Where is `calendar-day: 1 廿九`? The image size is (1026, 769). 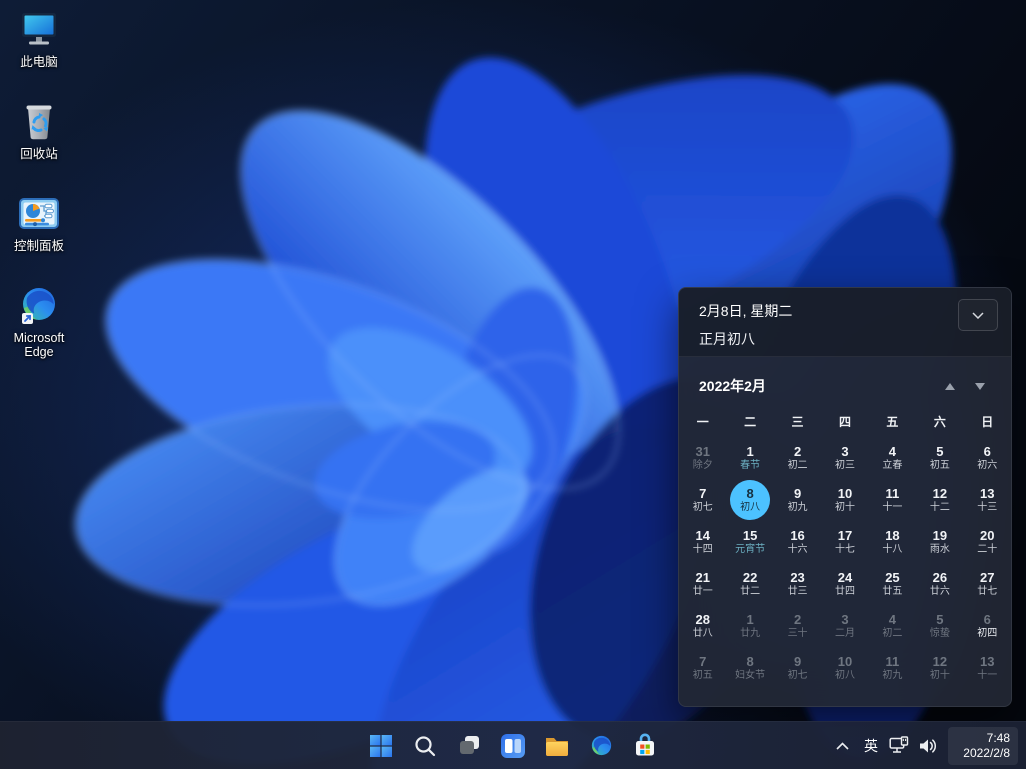
calendar-day: 1 廿九 is located at coordinates (749, 626).